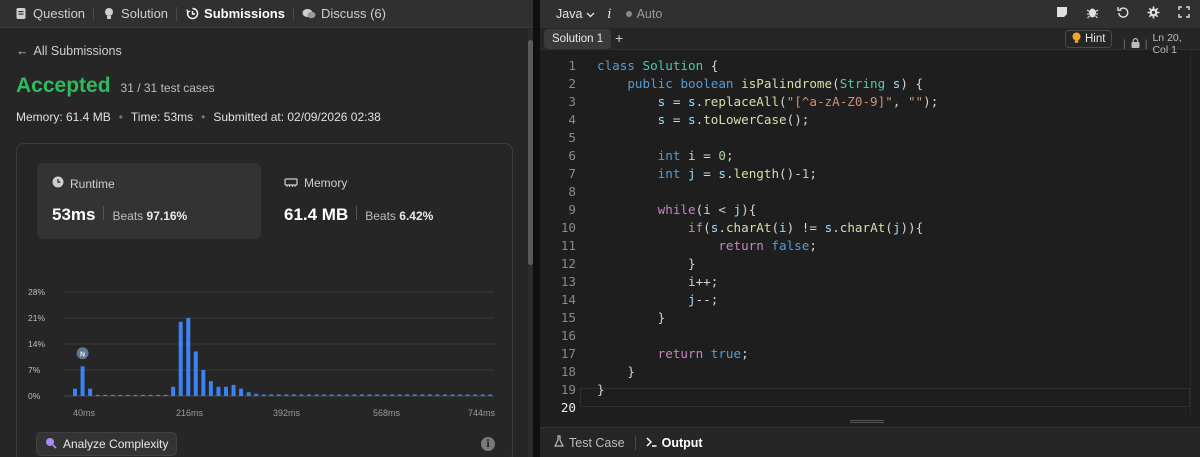 The height and width of the screenshot is (457, 1200). What do you see at coordinates (488, 444) in the screenshot?
I see `info-icon: i` at bounding box center [488, 444].